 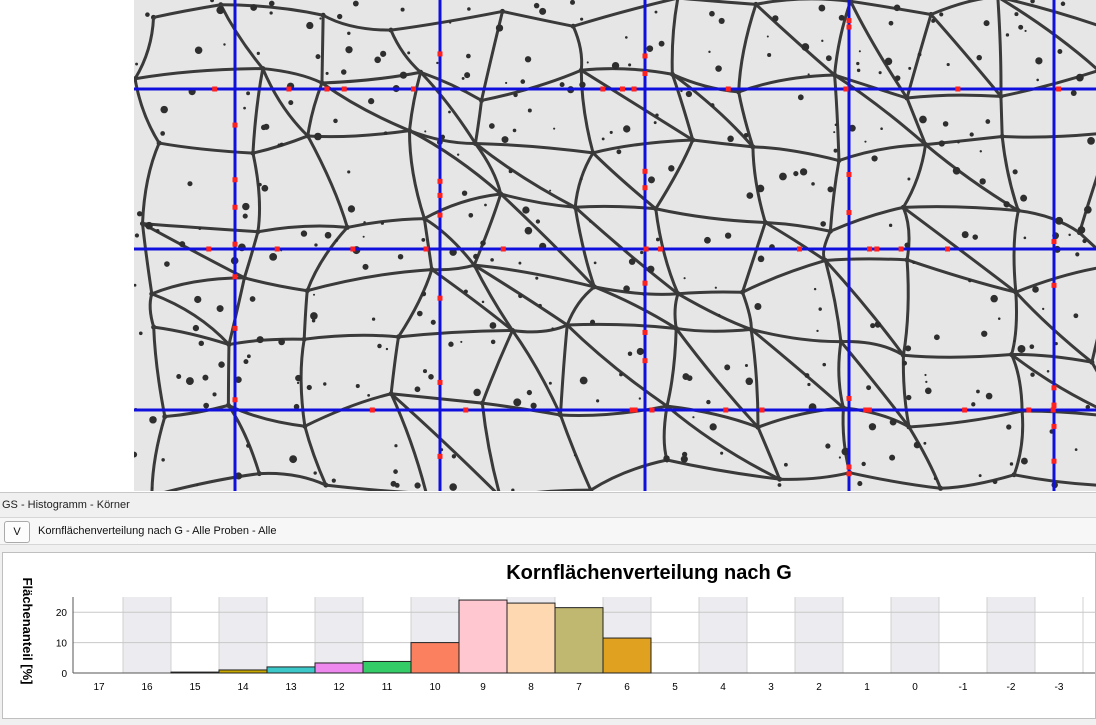 I want to click on grain-boundary, so click(x=710, y=293).